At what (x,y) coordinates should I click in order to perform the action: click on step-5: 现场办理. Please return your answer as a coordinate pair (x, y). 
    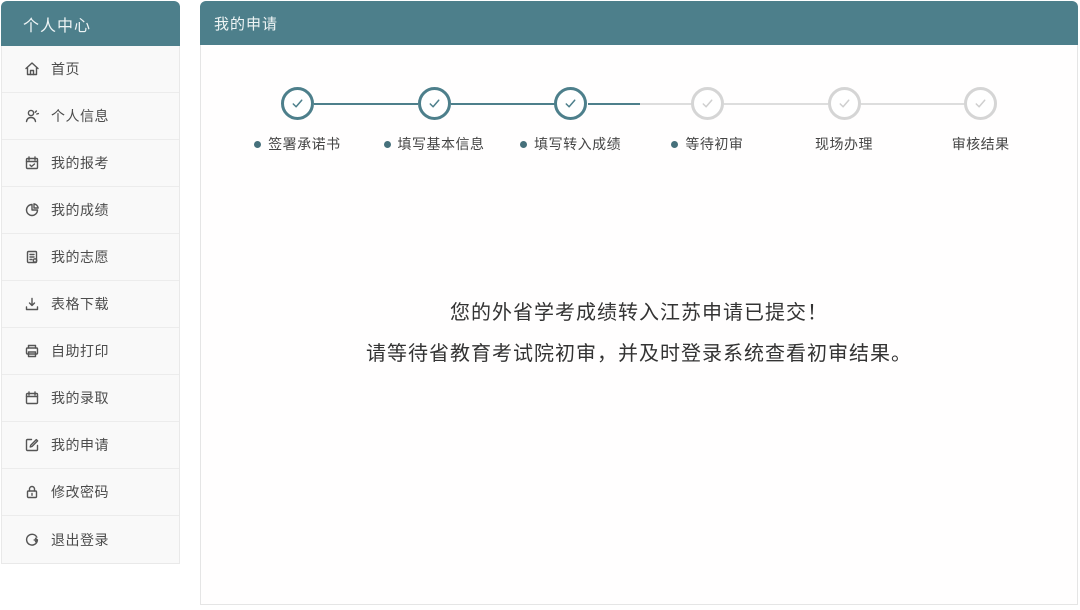
    Looking at the image, I should click on (871, 120).